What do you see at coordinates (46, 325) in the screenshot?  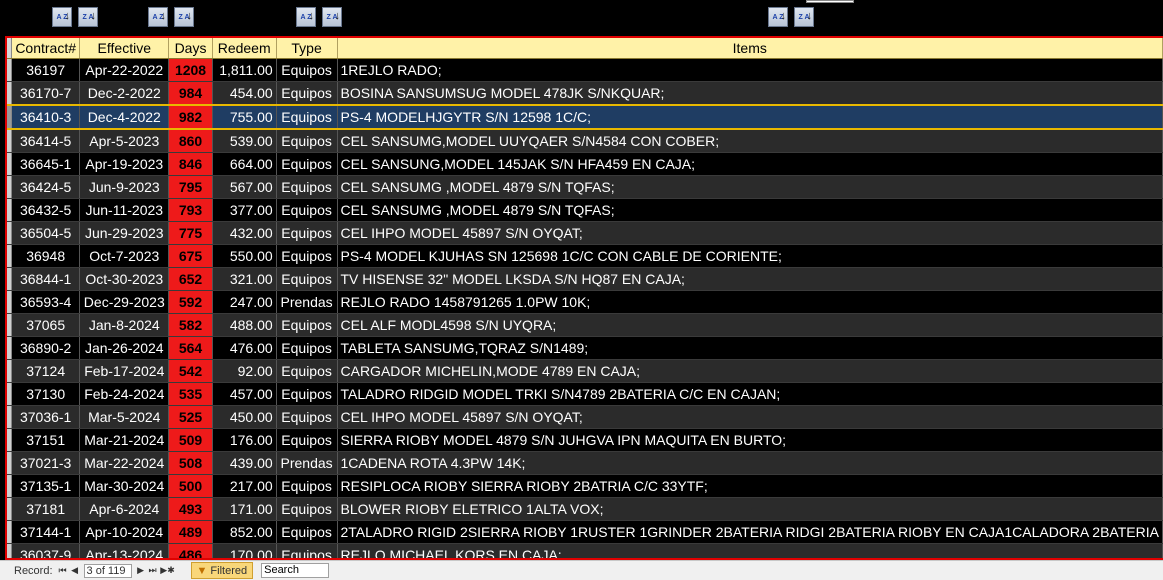 I see `cell-contract: 37065` at bounding box center [46, 325].